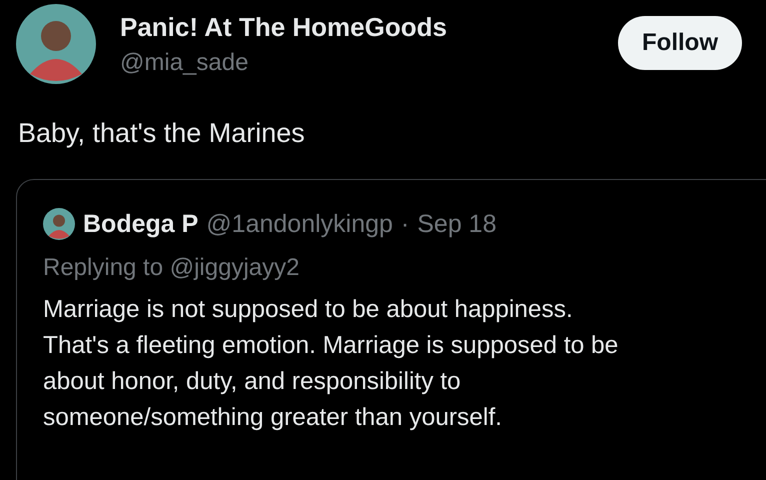 The image size is (766, 480). Describe the element at coordinates (680, 43) in the screenshot. I see `follow-button: Follow` at that location.